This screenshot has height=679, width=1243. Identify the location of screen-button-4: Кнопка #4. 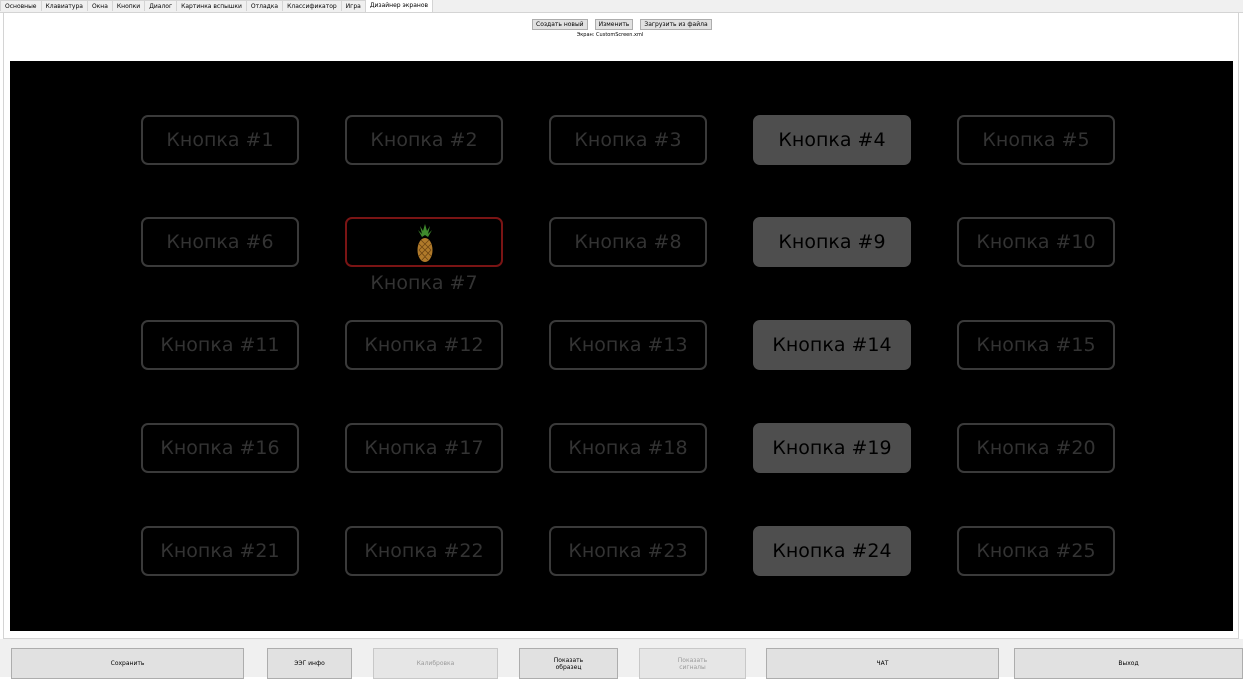
(832, 140).